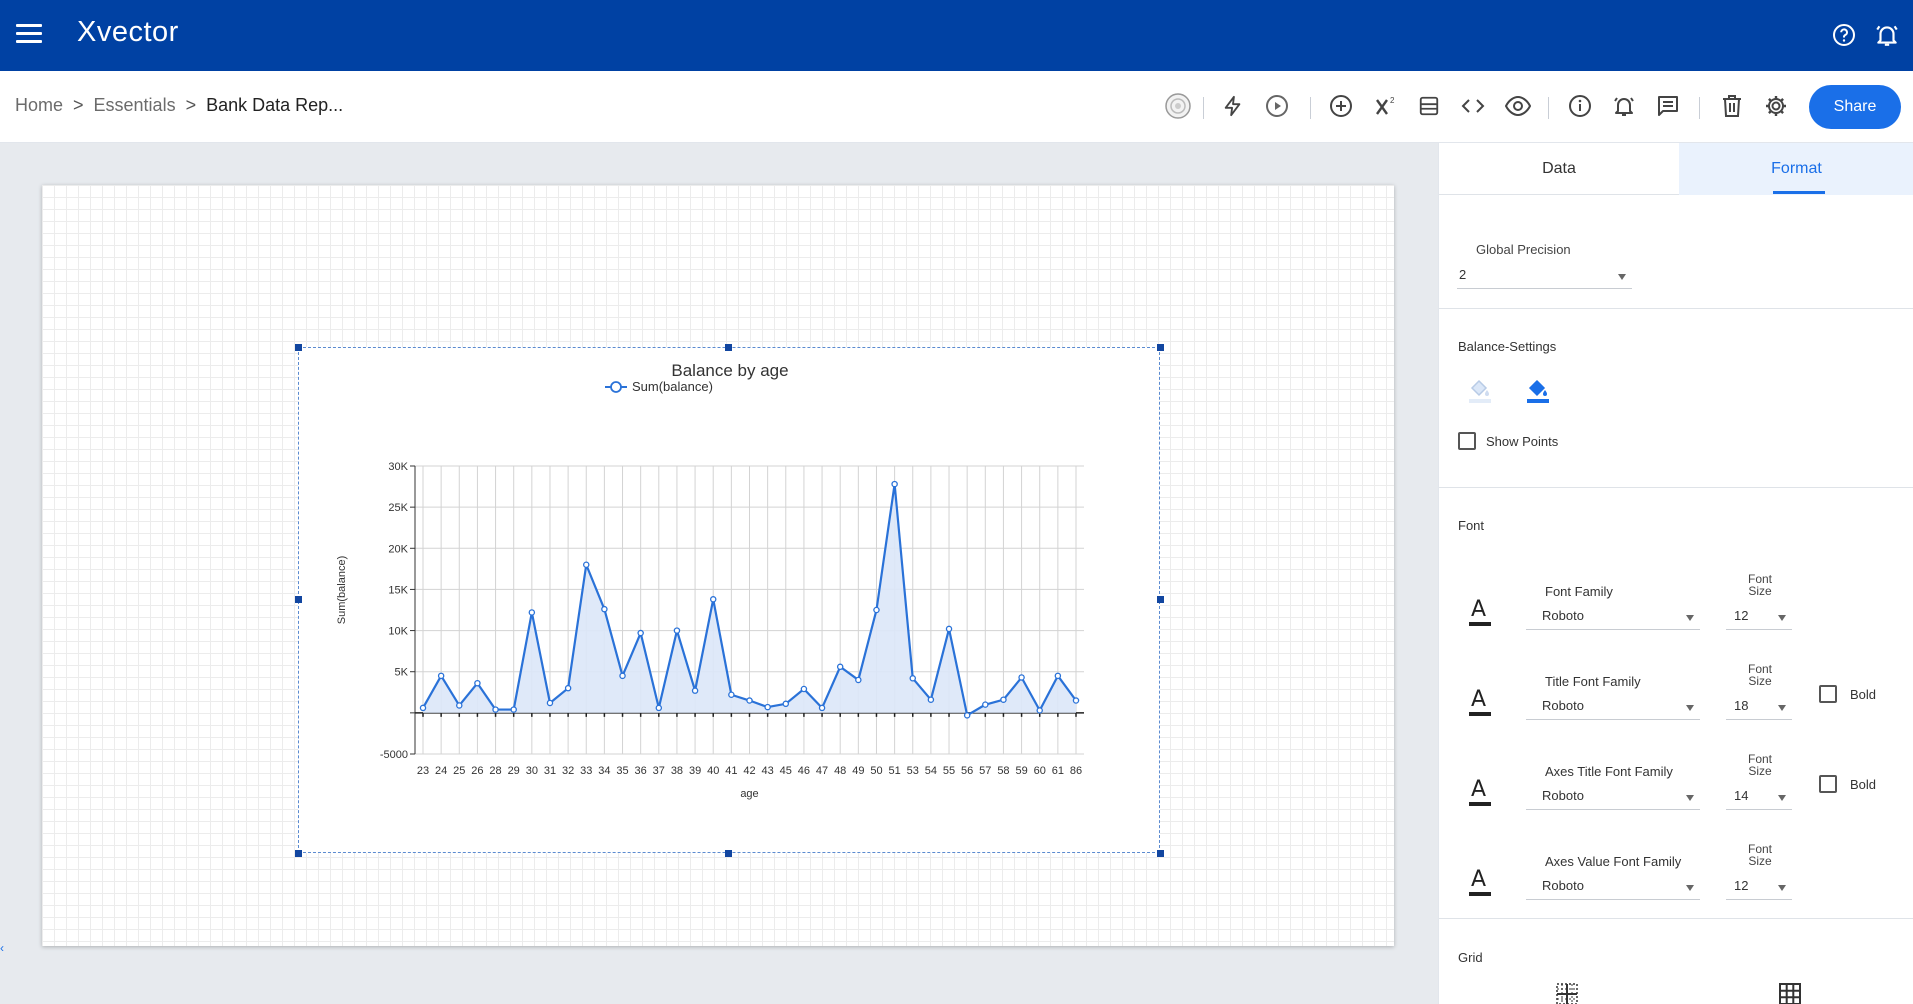 The height and width of the screenshot is (1004, 1913). What do you see at coordinates (1076, 771) in the screenshot?
I see `x-tick-label: 86` at bounding box center [1076, 771].